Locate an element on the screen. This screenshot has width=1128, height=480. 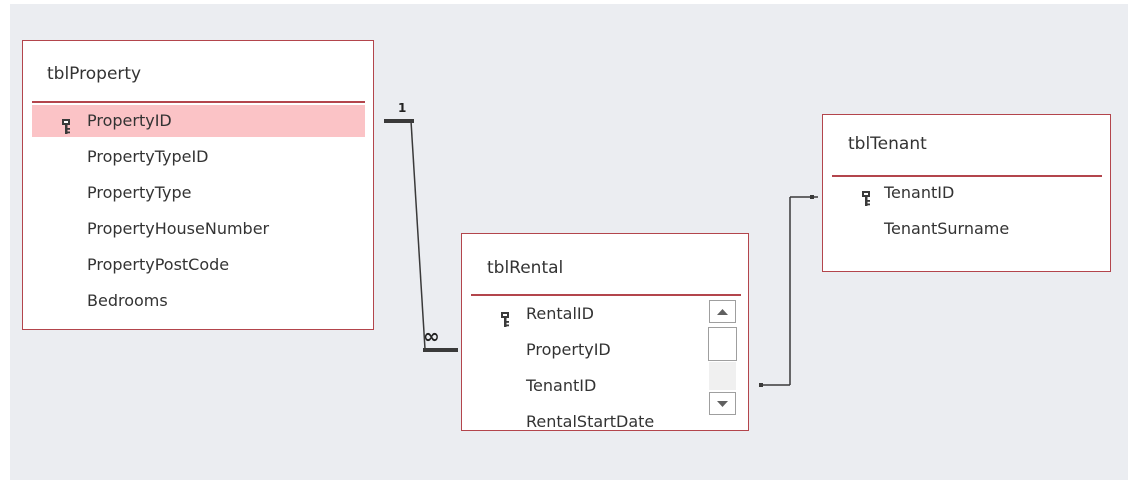
field-name: PropertyHouseNumber is located at coordinates (178, 228).